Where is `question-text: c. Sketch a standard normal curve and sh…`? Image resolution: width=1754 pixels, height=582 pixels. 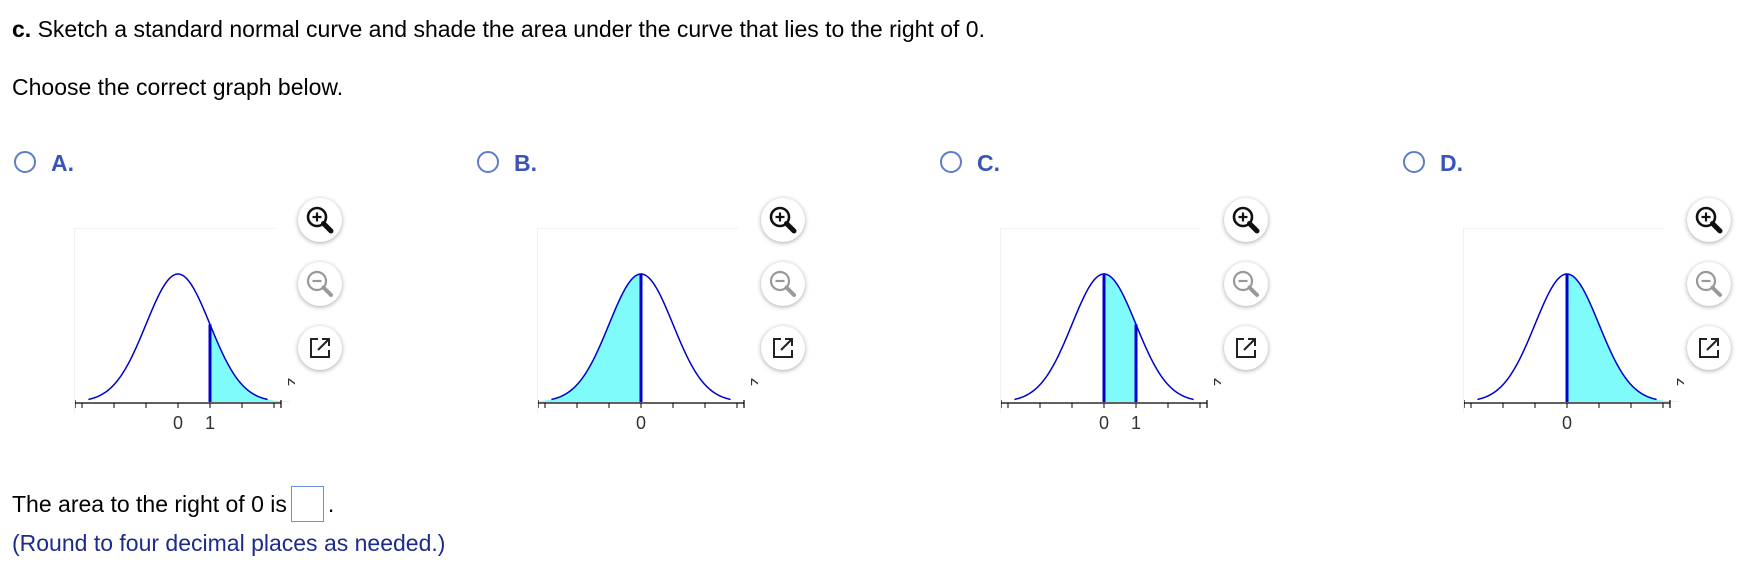
question-text: c. Sketch a standard normal curve and sh… is located at coordinates (498, 29).